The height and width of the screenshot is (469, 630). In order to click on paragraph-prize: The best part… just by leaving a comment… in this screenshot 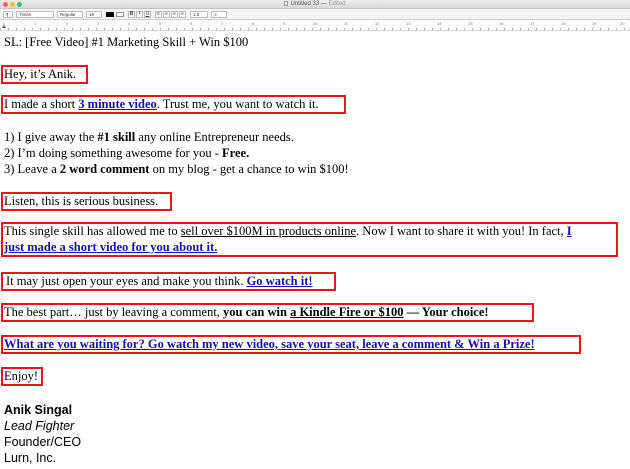, I will do `click(246, 312)`.